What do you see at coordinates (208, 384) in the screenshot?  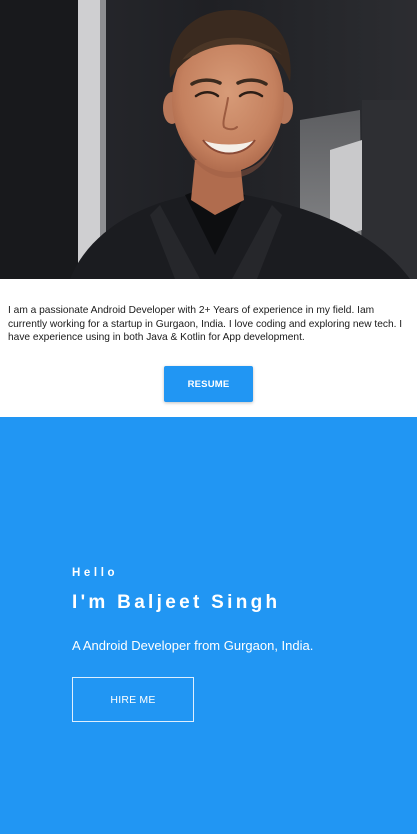 I see `resume-button: RESUME` at bounding box center [208, 384].